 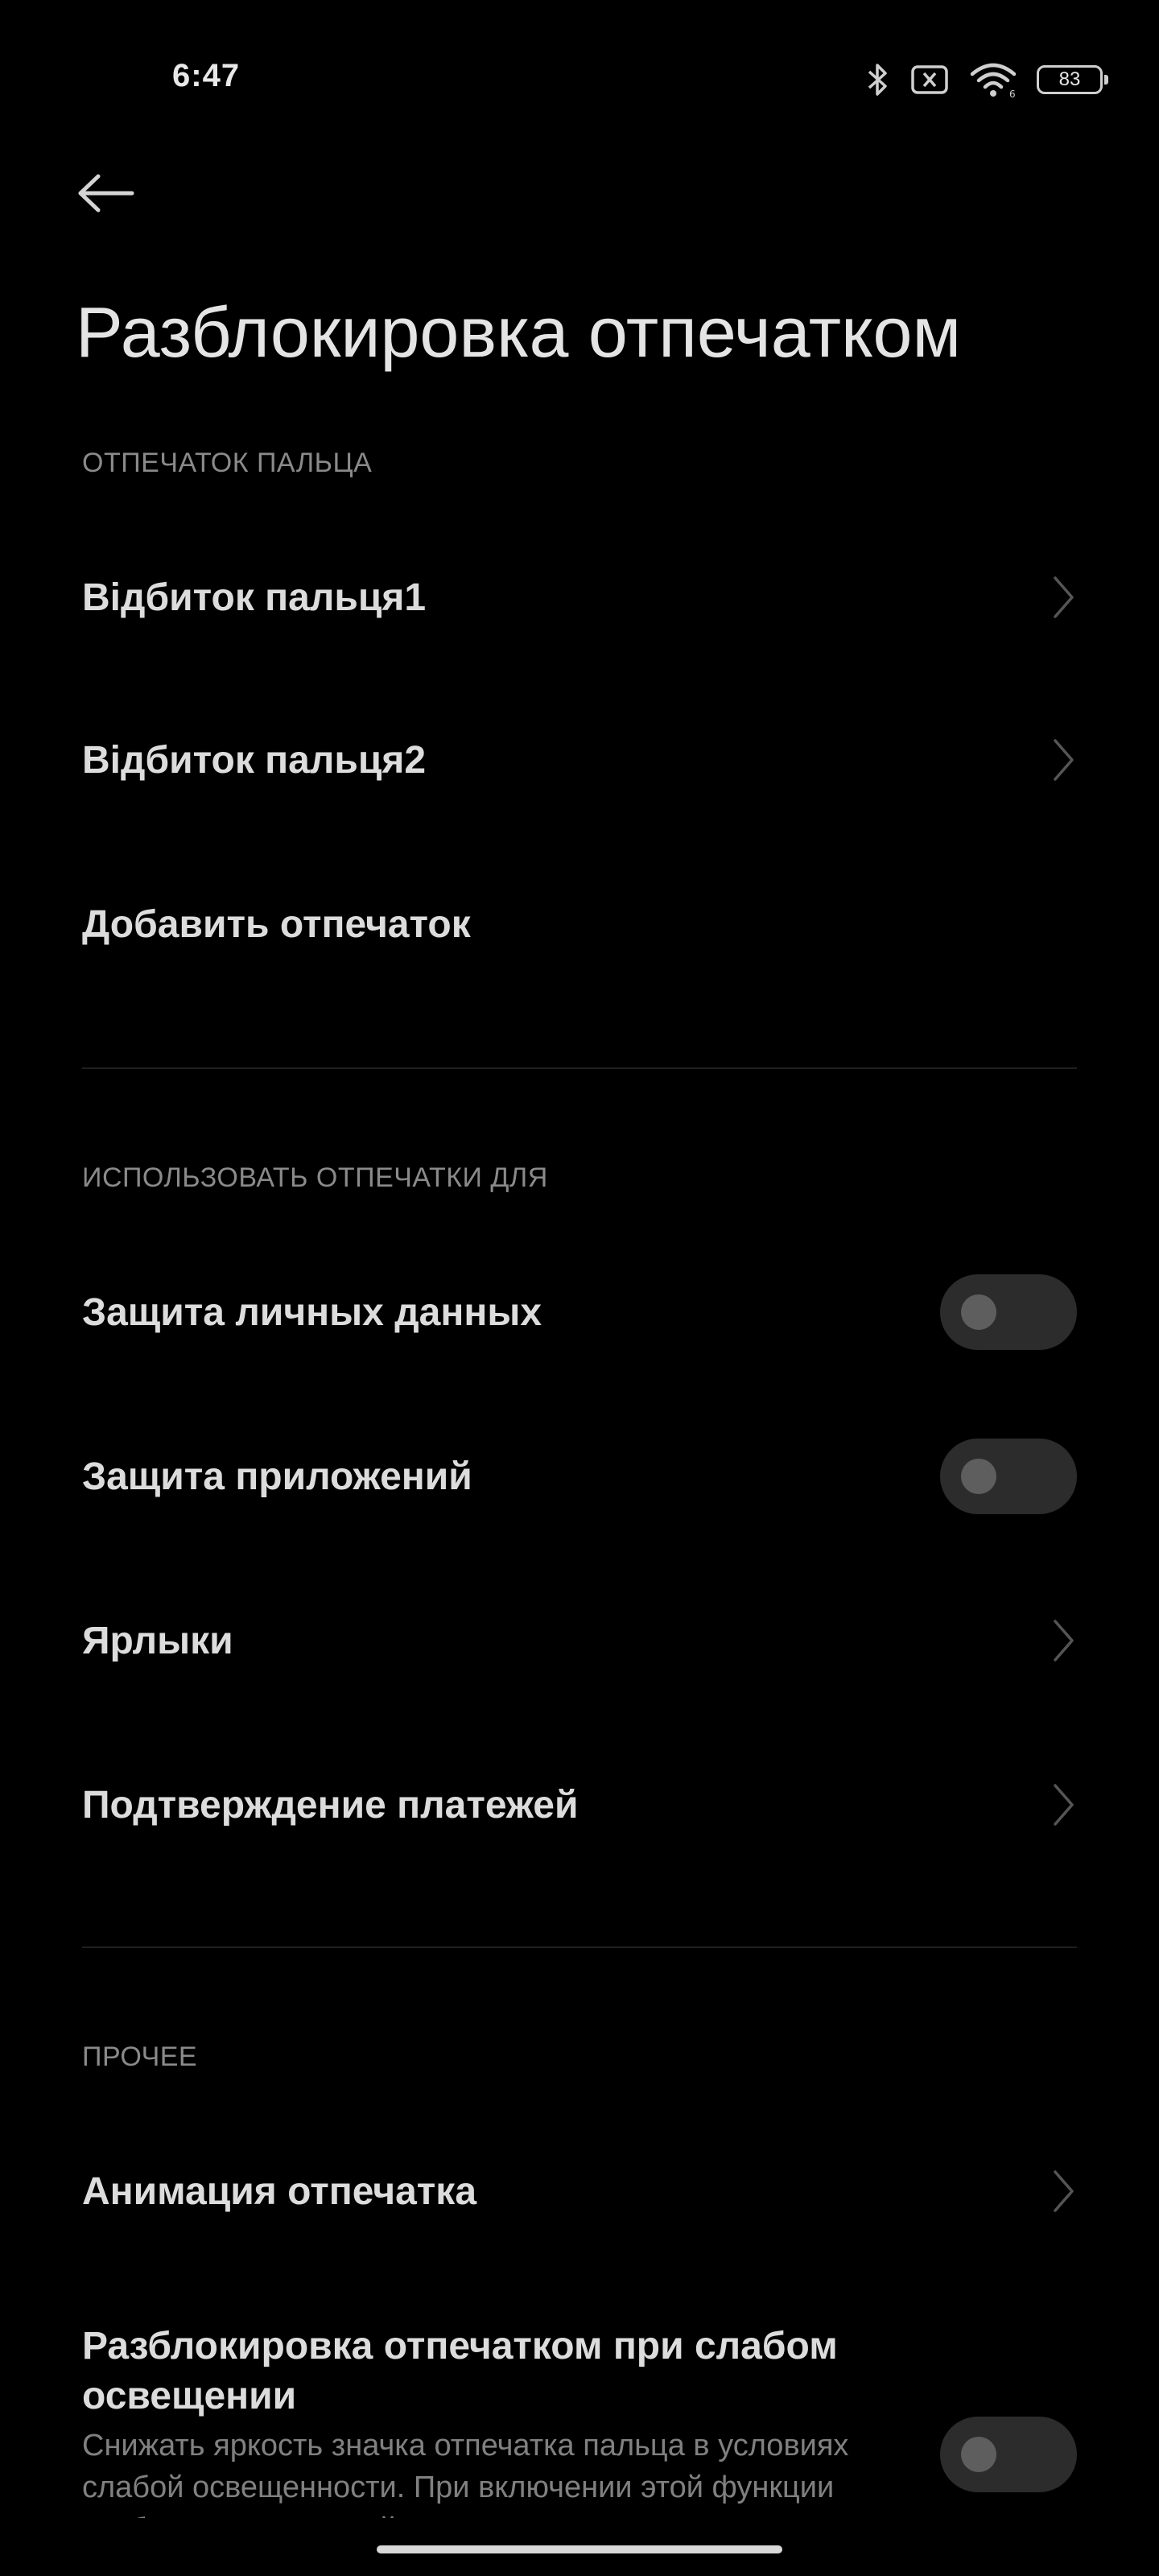 I want to click on status-bar: 6:47 6 83, so click(x=579, y=80).